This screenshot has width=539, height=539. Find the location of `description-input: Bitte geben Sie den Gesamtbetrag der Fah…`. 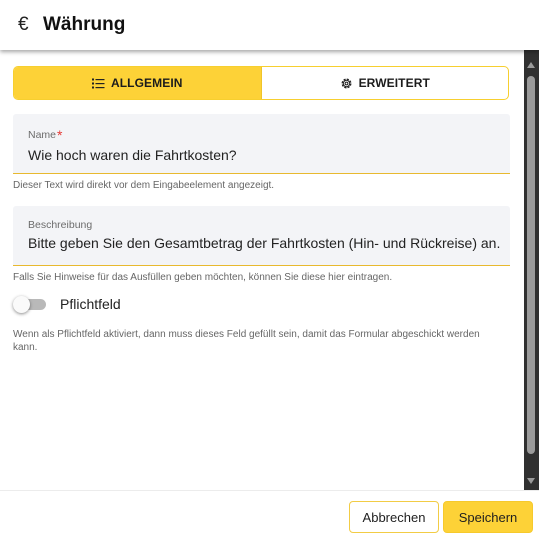

description-input: Bitte geben Sie den Gesamtbetrag der Fah… is located at coordinates (264, 243).